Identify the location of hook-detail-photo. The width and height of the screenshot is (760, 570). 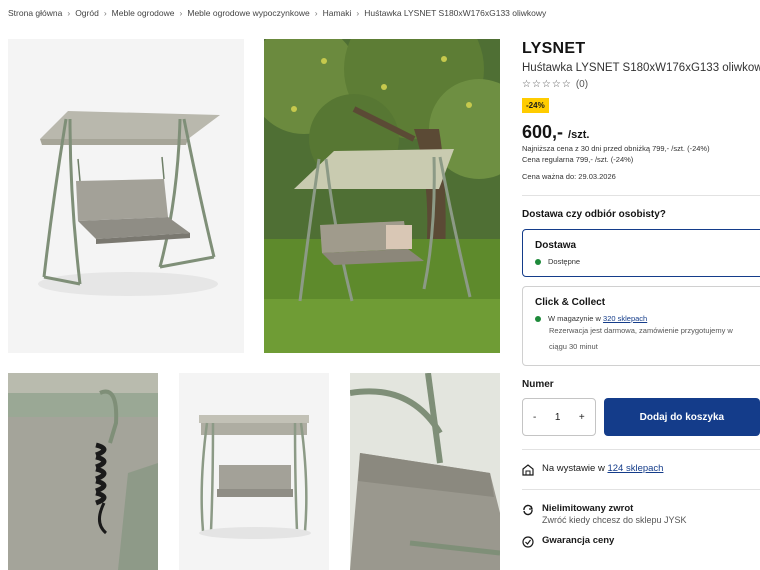
(83, 471).